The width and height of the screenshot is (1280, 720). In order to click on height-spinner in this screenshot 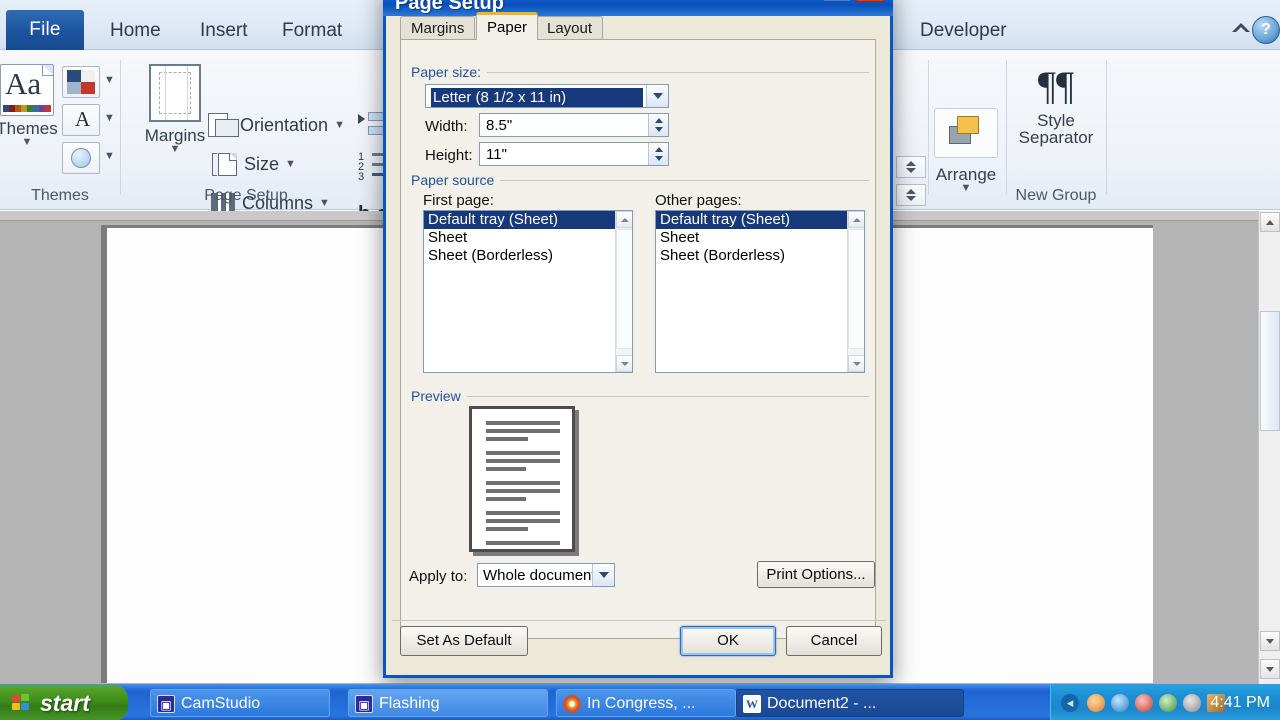, I will do `click(658, 154)`.